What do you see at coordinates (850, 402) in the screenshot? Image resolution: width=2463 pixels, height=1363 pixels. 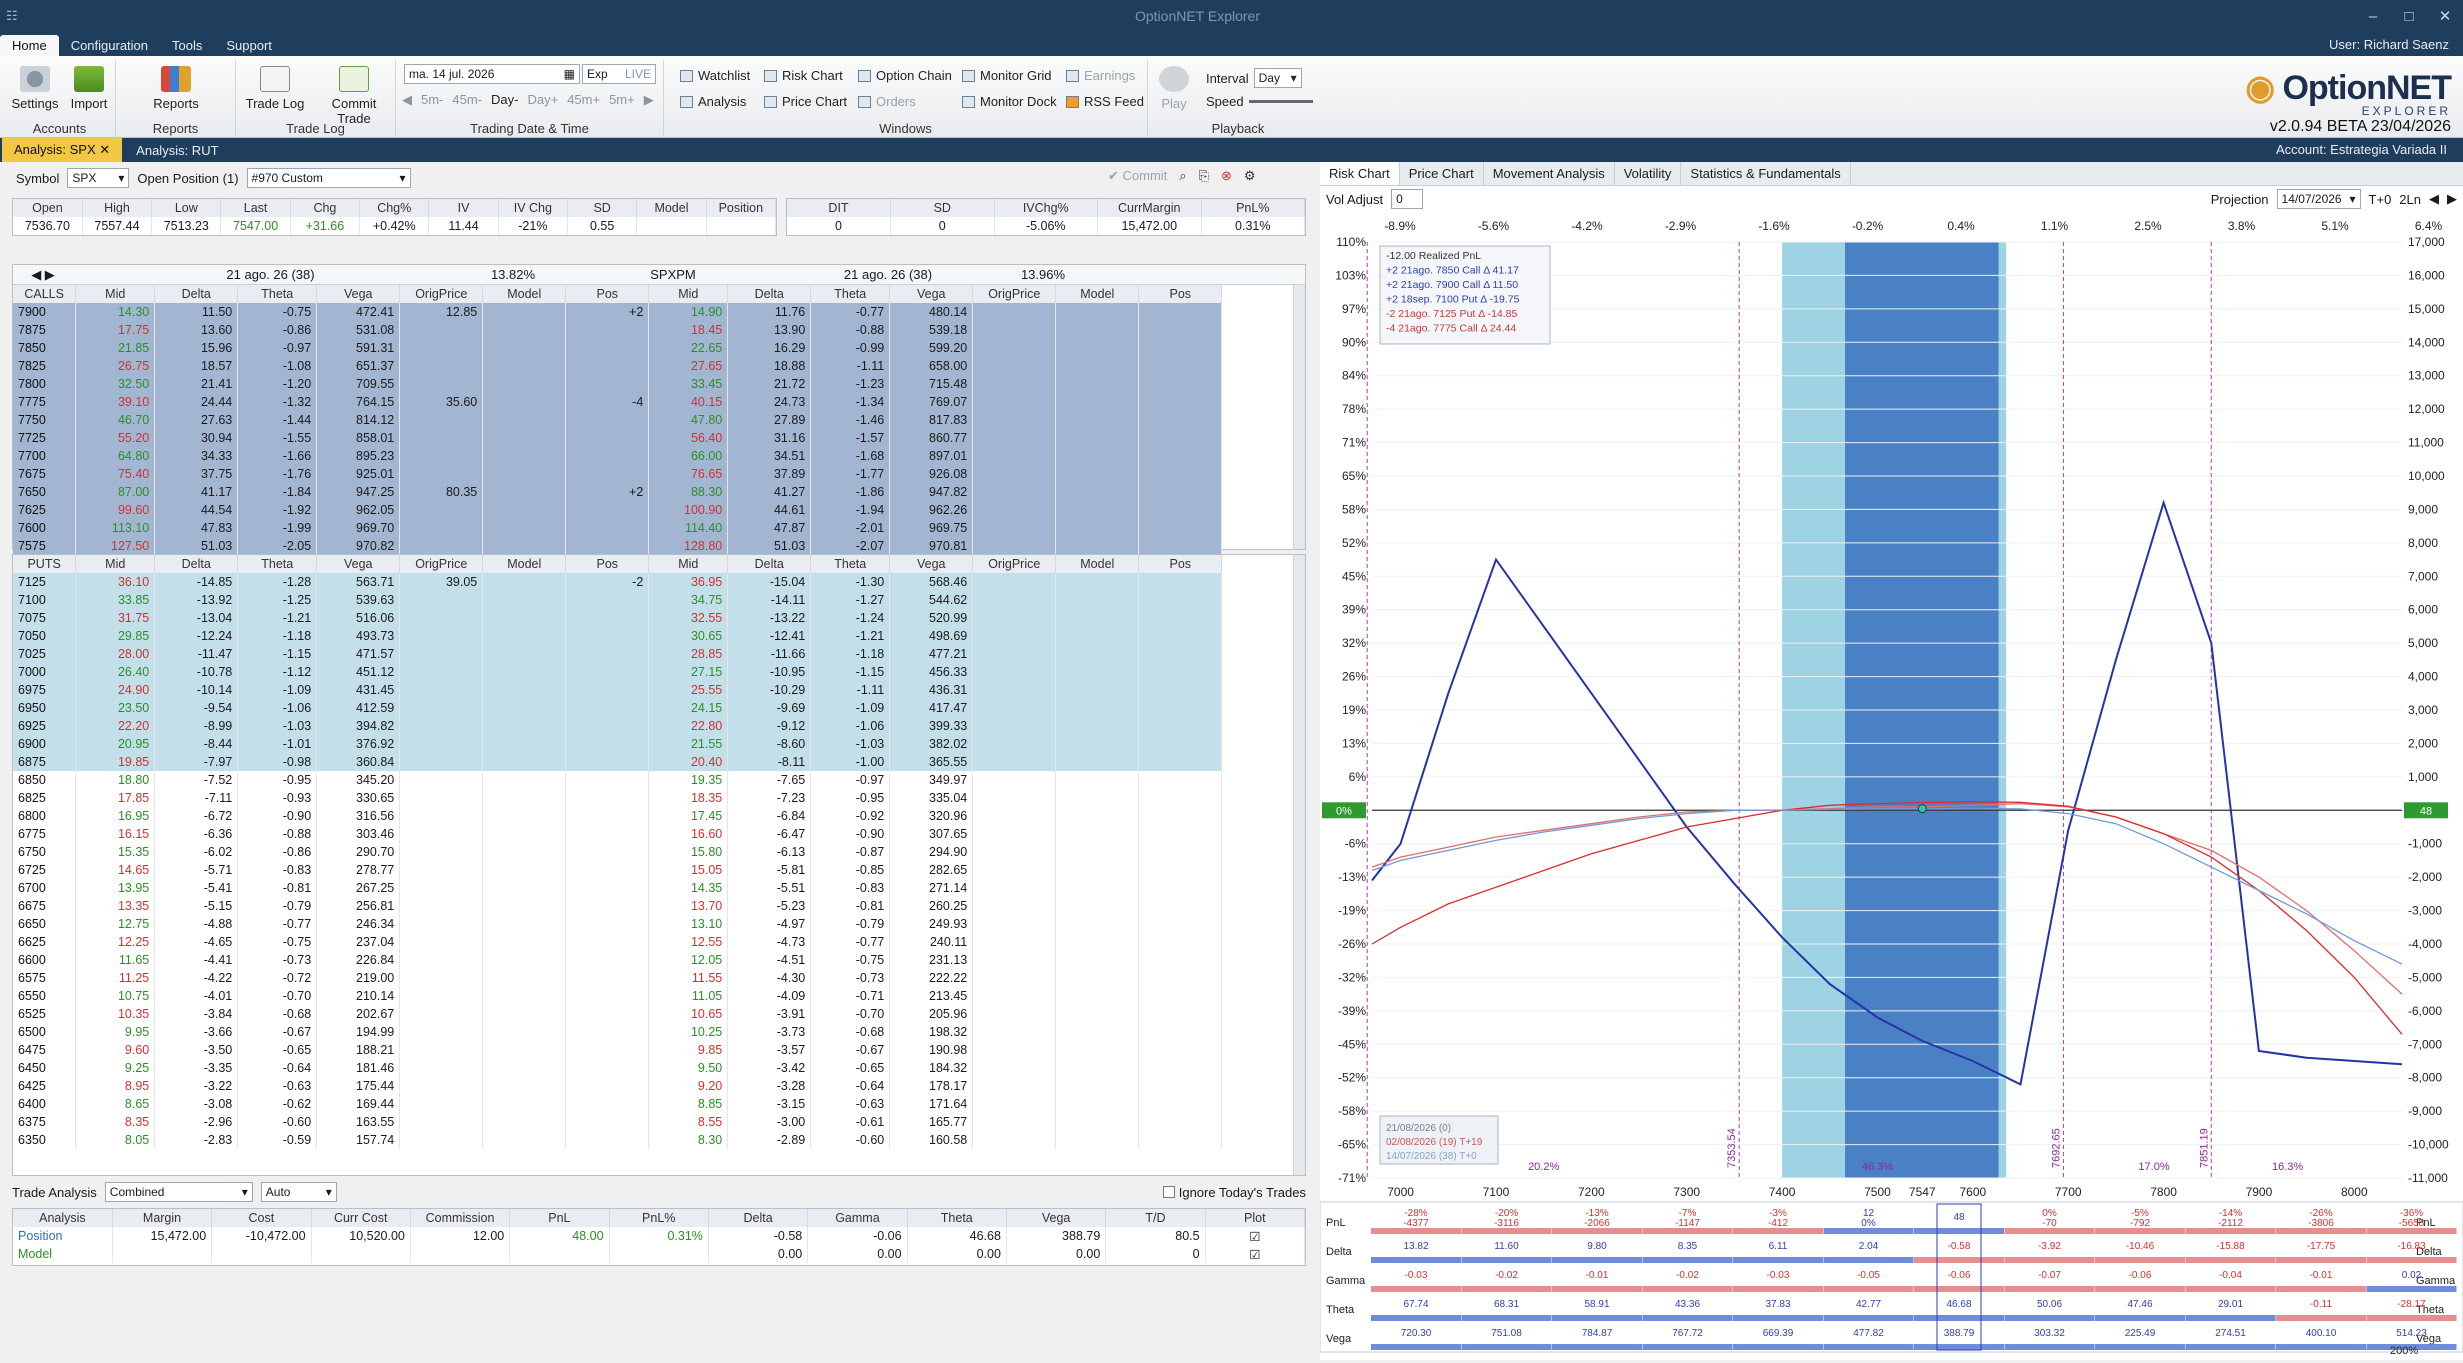 I see `chain-cell: -1.34` at bounding box center [850, 402].